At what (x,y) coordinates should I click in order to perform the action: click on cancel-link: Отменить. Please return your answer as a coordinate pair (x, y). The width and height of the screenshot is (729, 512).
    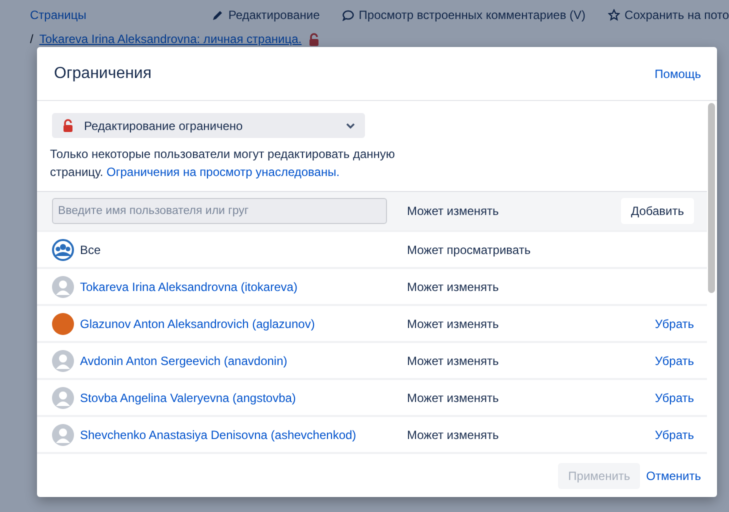
    Looking at the image, I should click on (673, 476).